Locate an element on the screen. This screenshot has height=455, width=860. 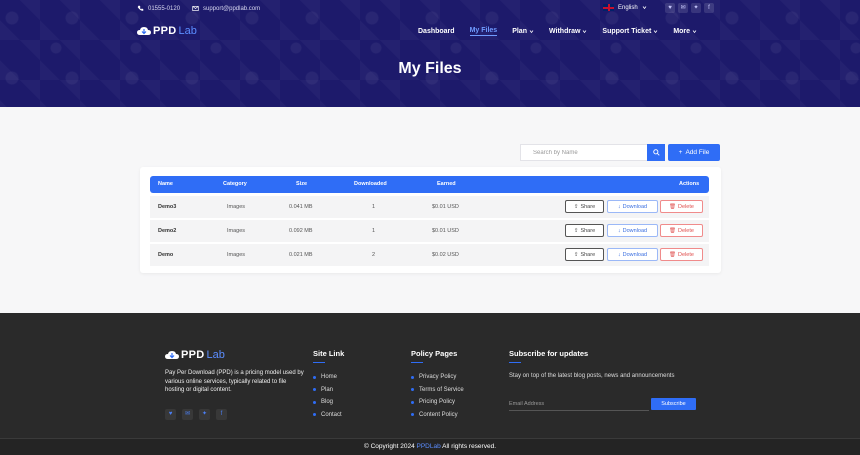
share-icon: ⇪ is located at coordinates (576, 206).